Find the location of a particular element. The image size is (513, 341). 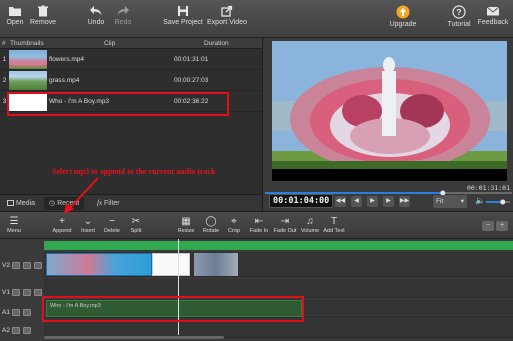

media-table-header: # Thumbnails Clip Duration is located at coordinates (131, 43).